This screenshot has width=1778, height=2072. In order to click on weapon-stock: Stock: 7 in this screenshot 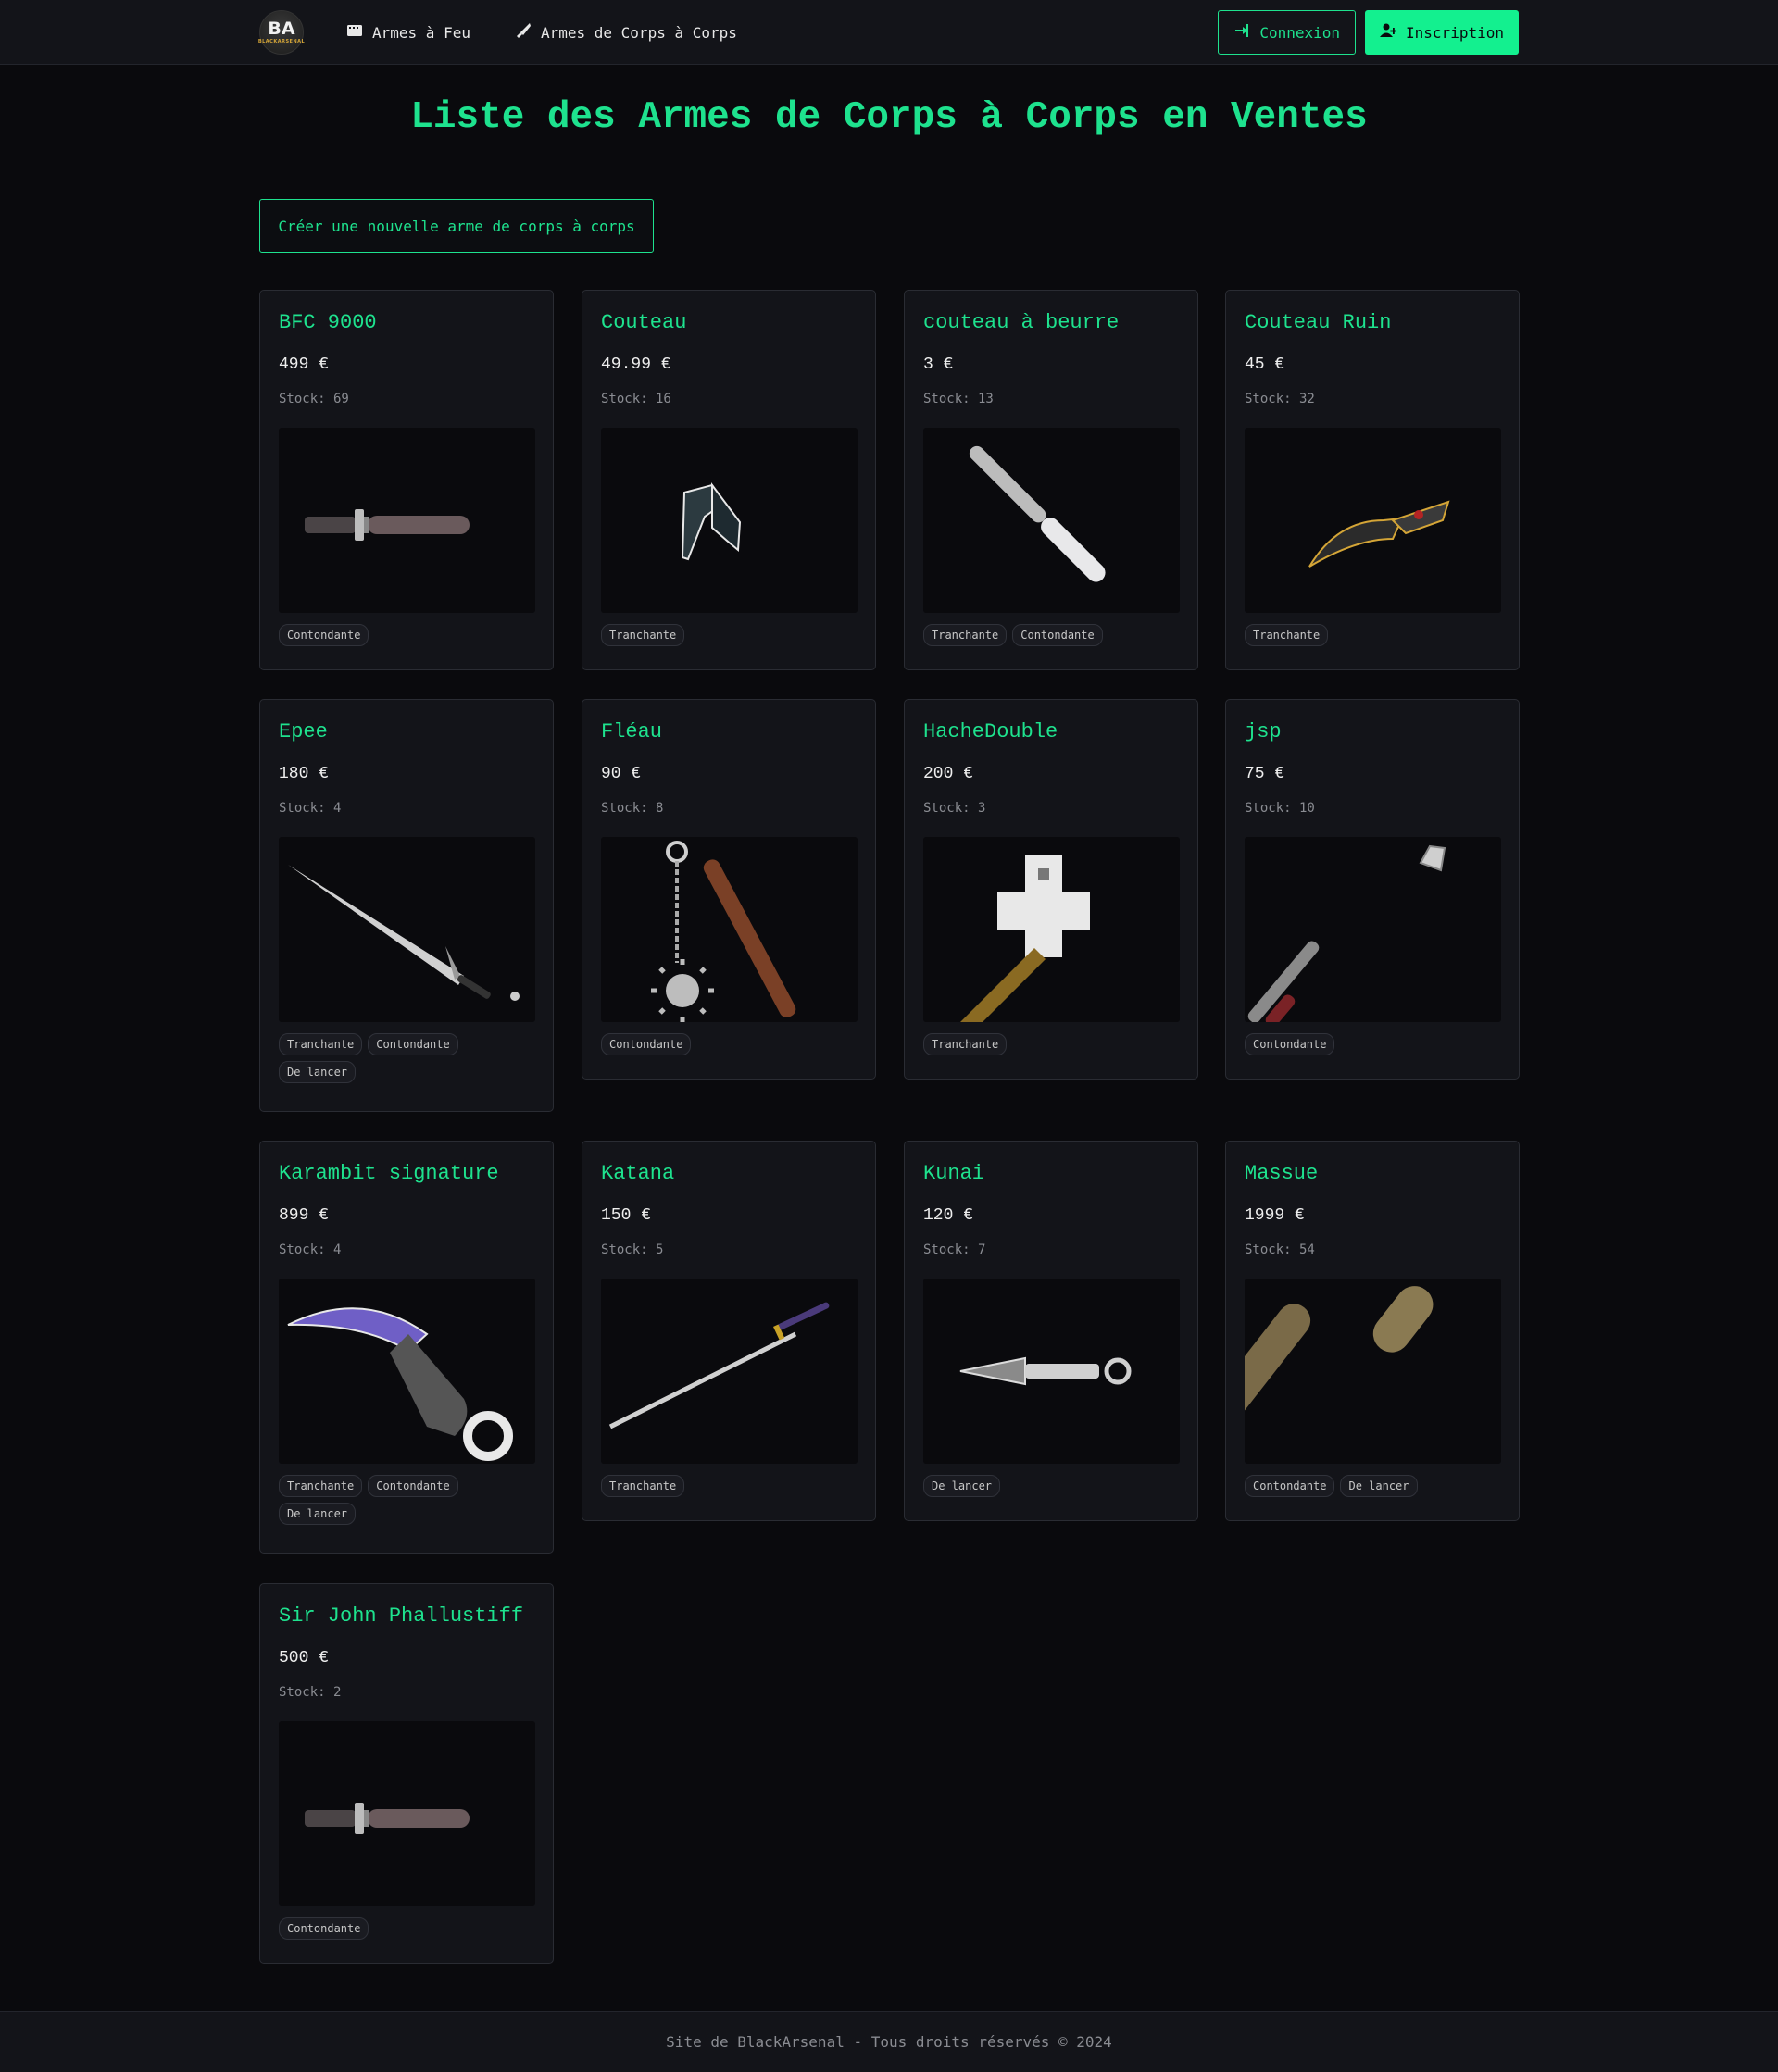, I will do `click(954, 1249)`.